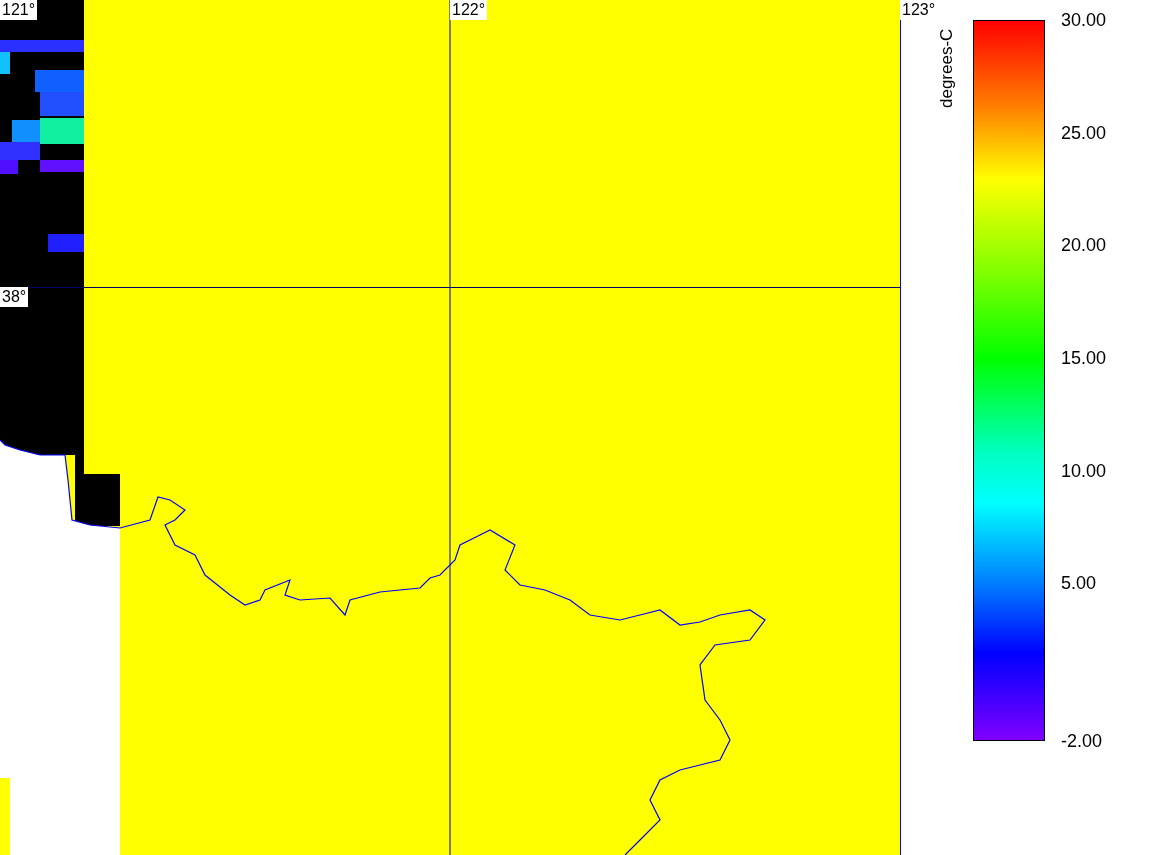 The height and width of the screenshot is (855, 1166). I want to click on tick-label: 5.00, so click(1079, 583).